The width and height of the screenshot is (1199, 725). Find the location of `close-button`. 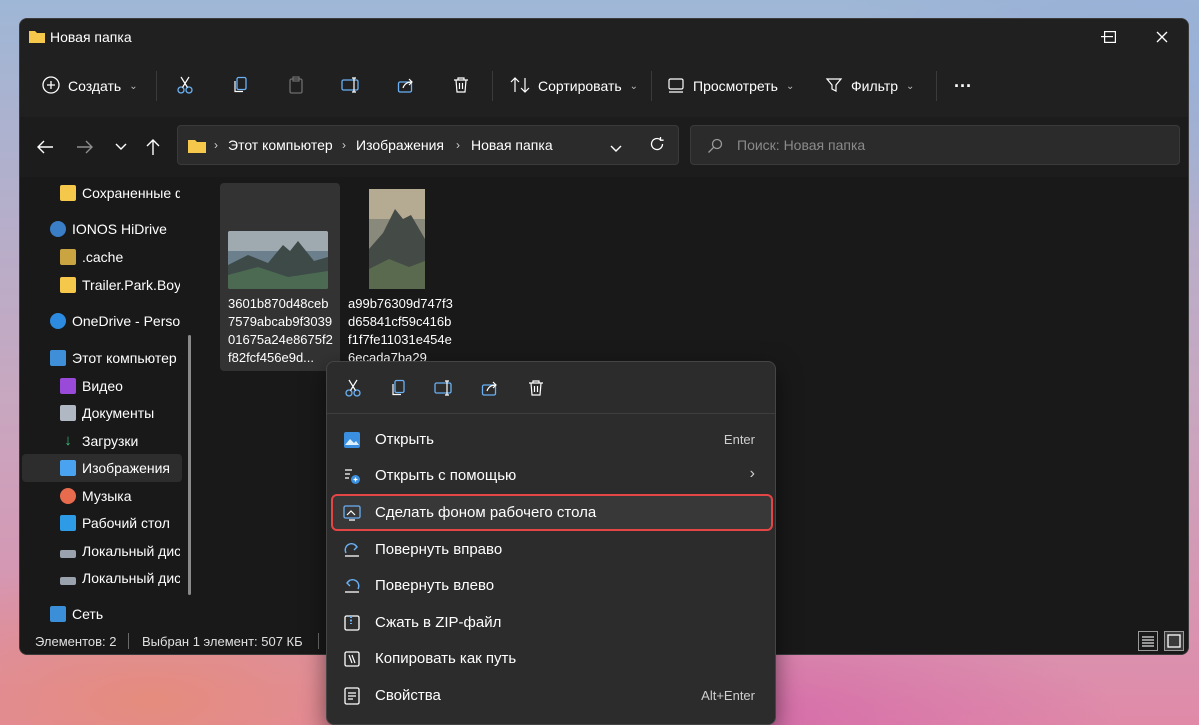

close-button is located at coordinates (1161, 37).